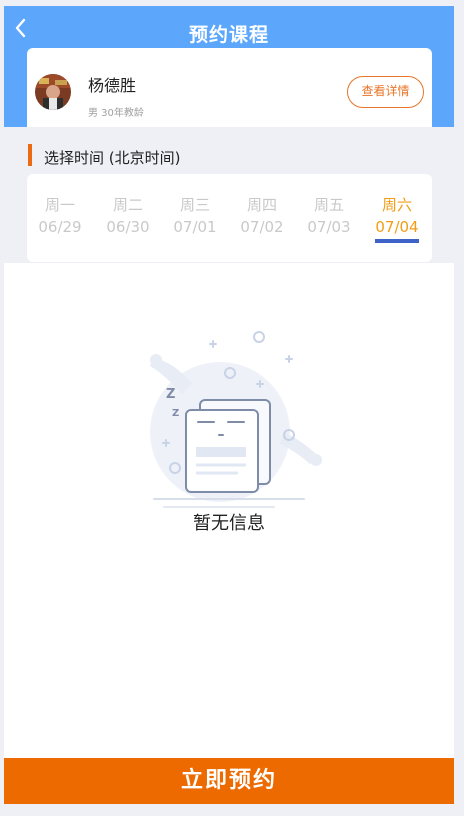 The width and height of the screenshot is (464, 816). I want to click on day-date: 07/03, so click(329, 227).